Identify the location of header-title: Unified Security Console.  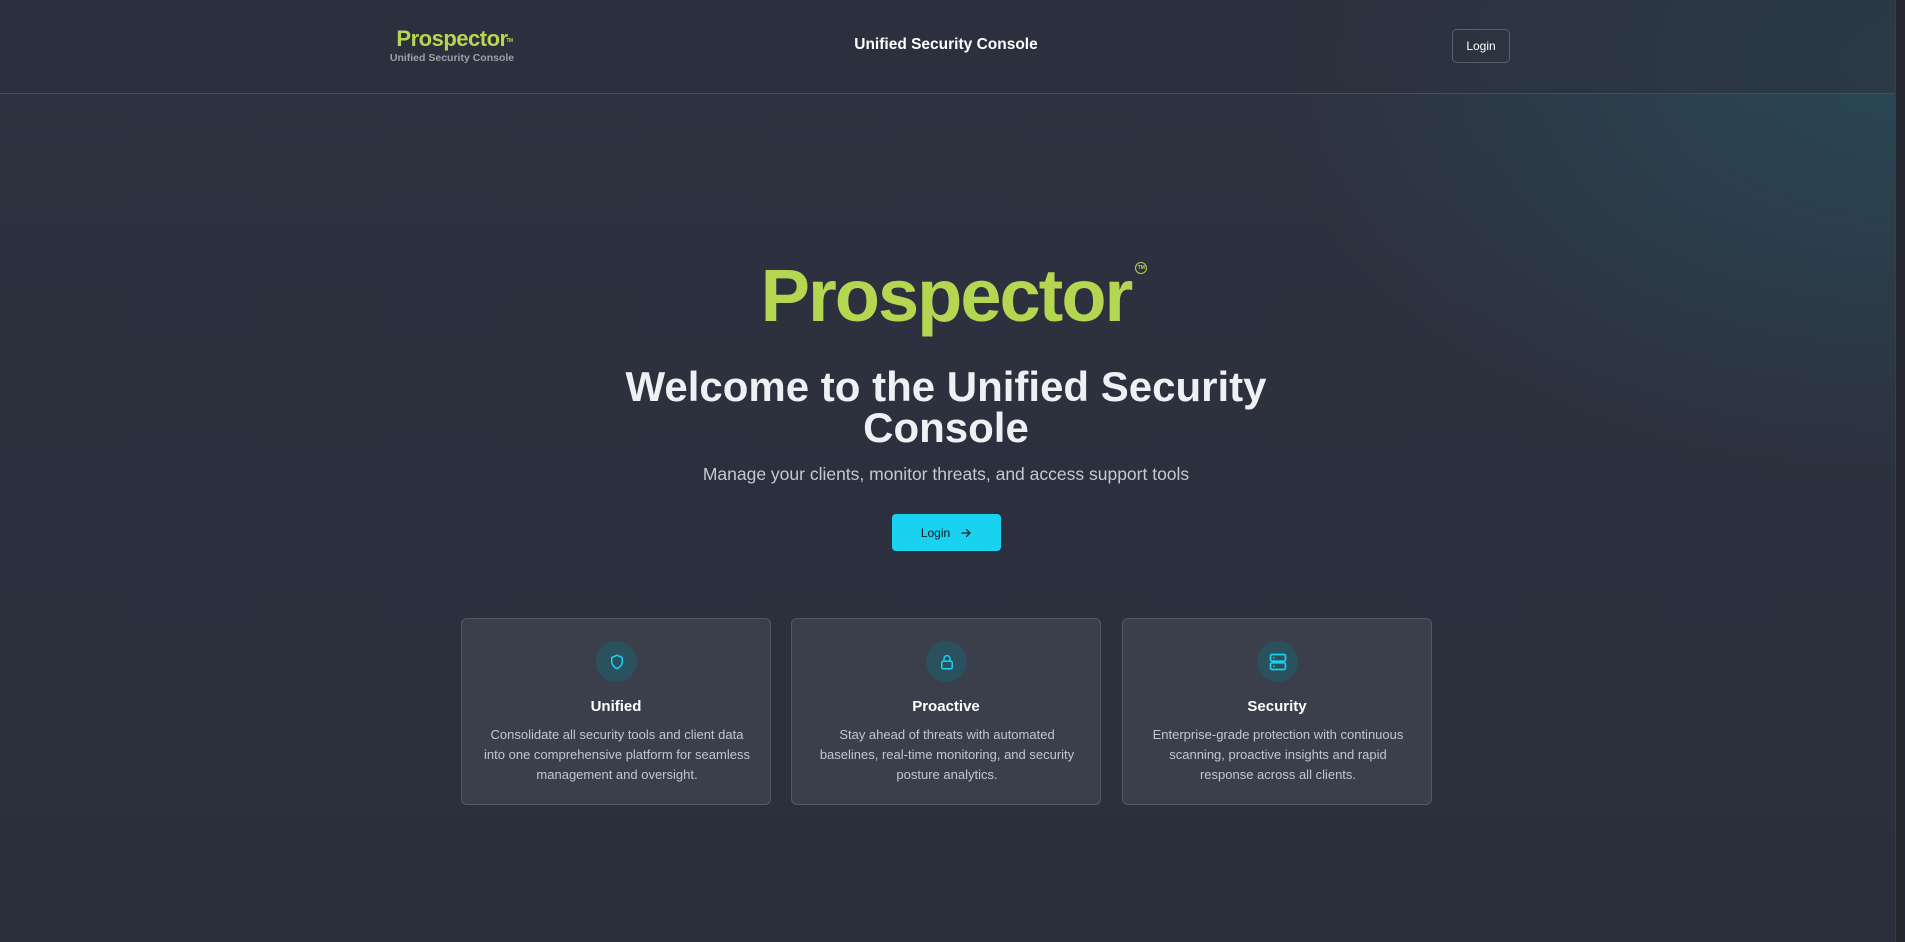
(946, 44).